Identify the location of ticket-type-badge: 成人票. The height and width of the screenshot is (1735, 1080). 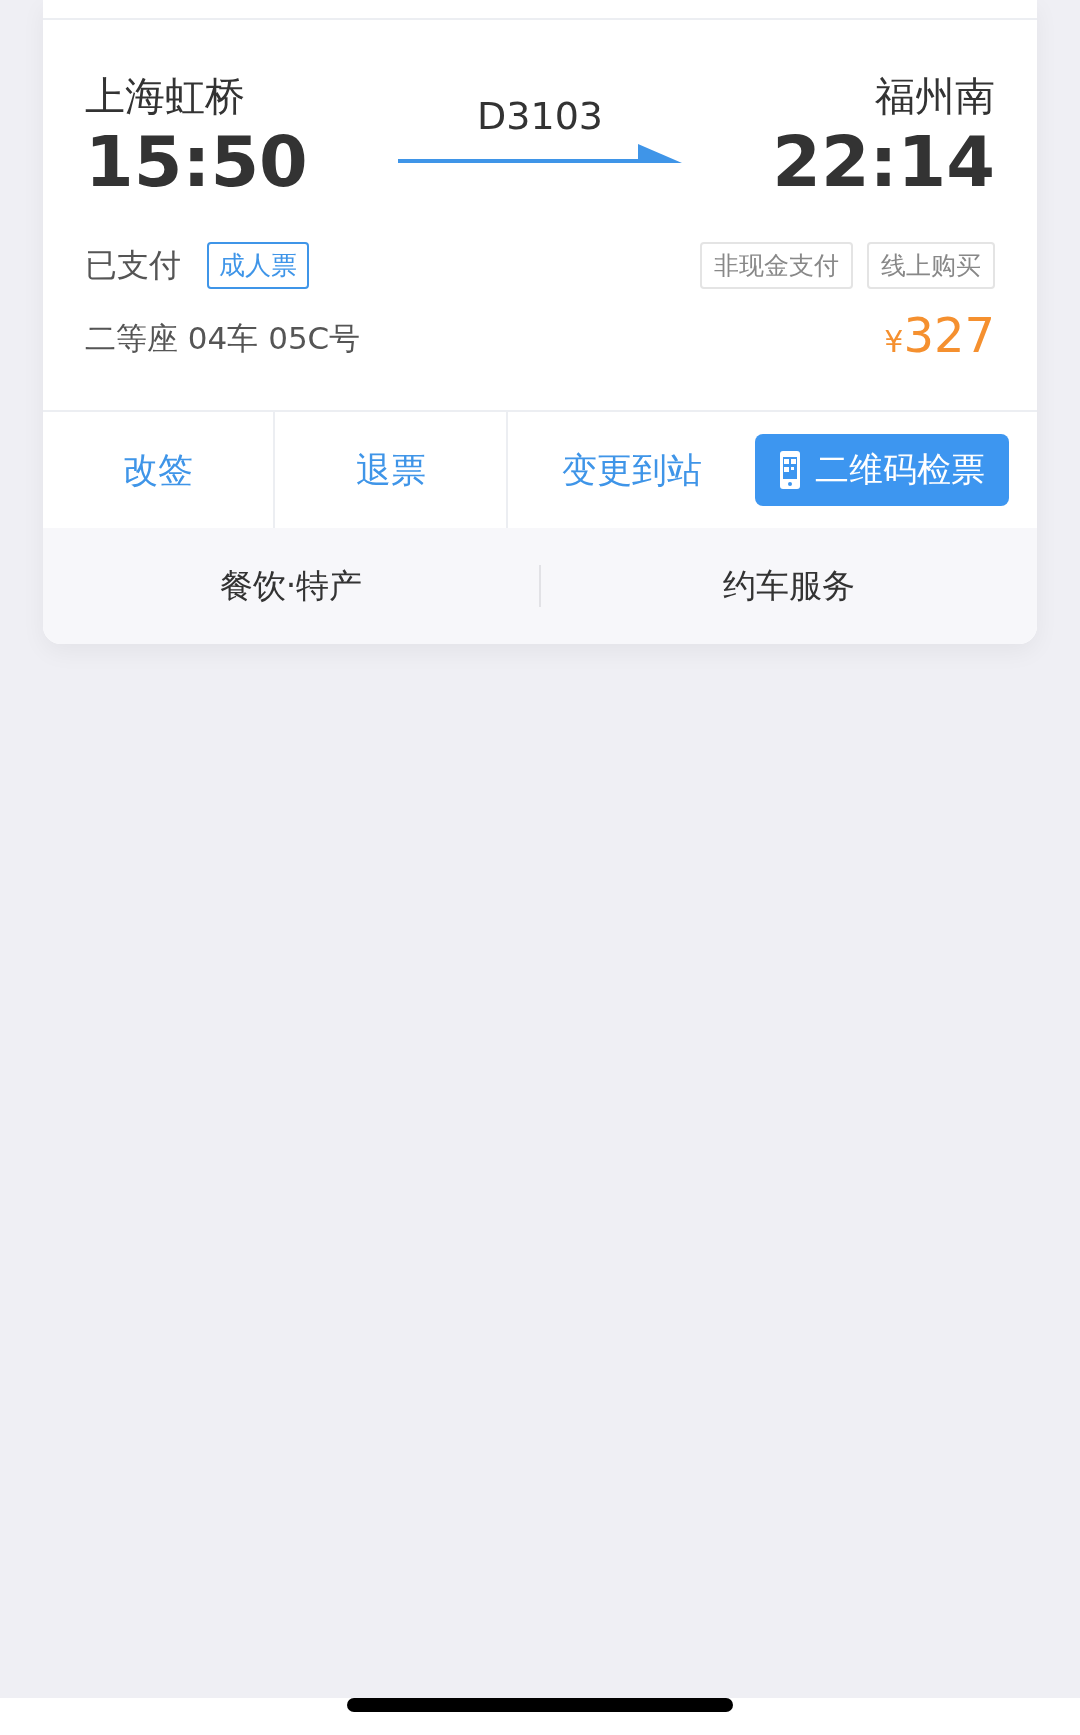
(258, 265).